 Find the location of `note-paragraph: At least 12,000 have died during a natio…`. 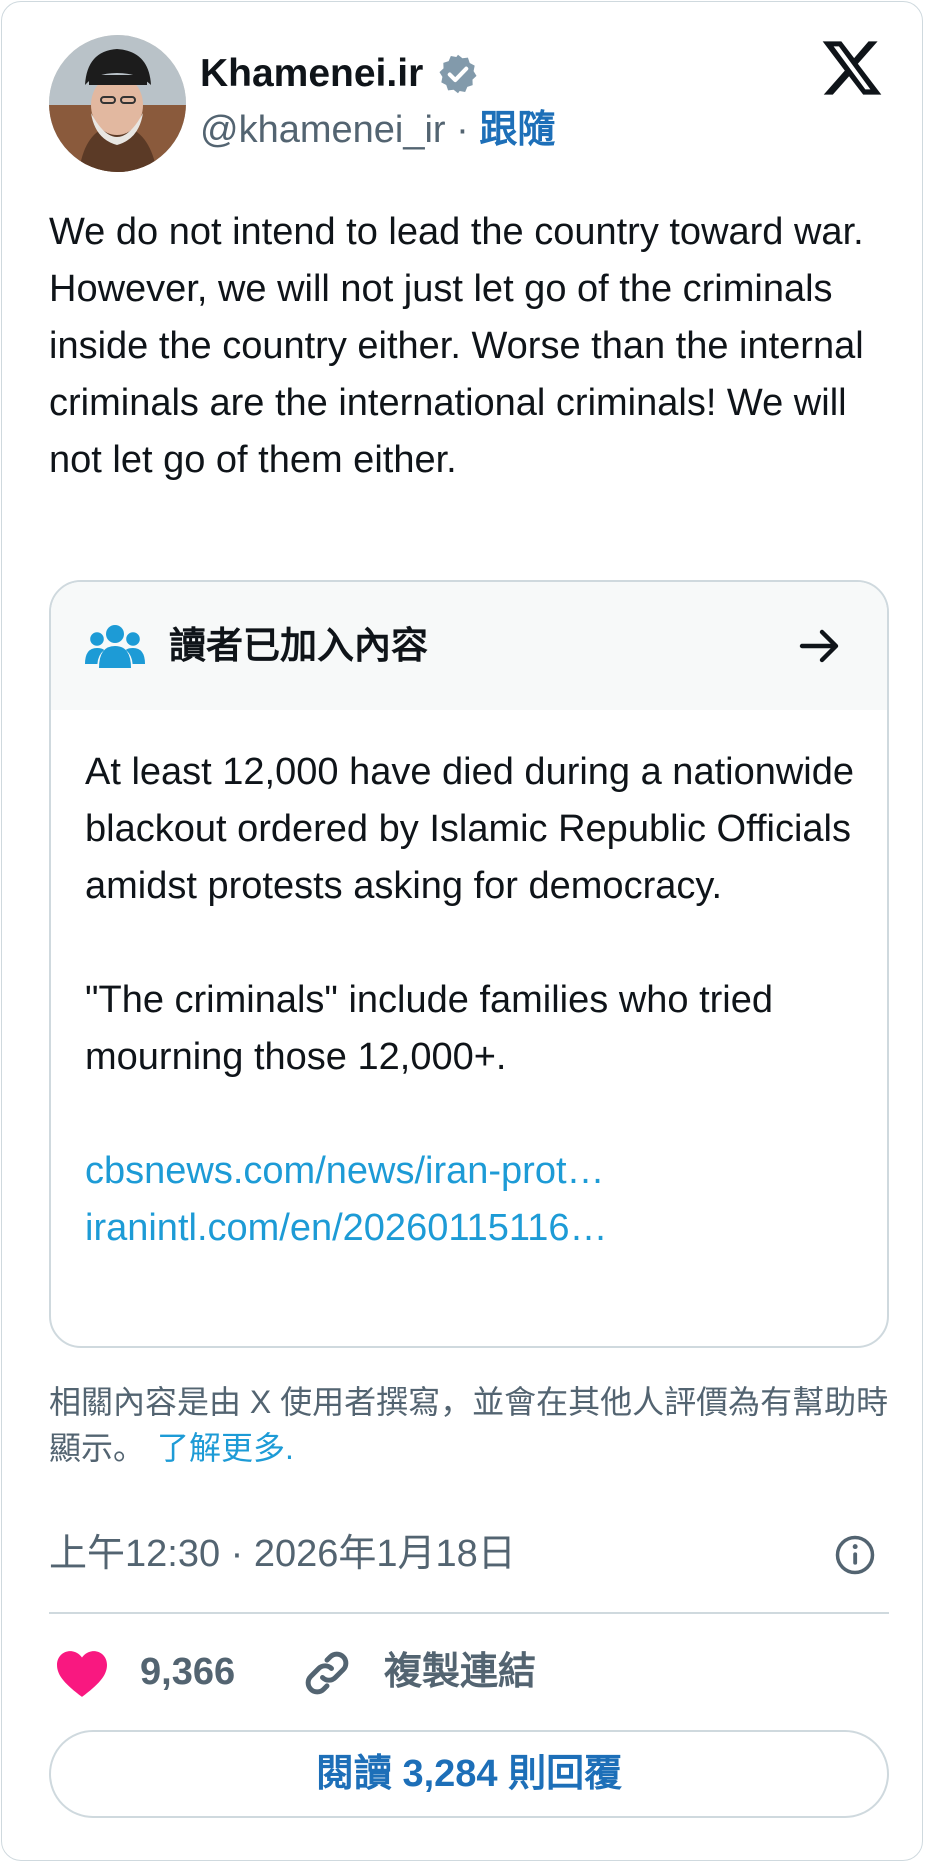

note-paragraph: At least 12,000 have died during a natio… is located at coordinates (469, 829).